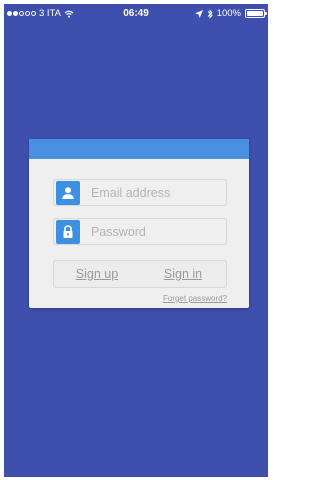 This screenshot has height=480, width=320. I want to click on email-input, so click(156, 192).